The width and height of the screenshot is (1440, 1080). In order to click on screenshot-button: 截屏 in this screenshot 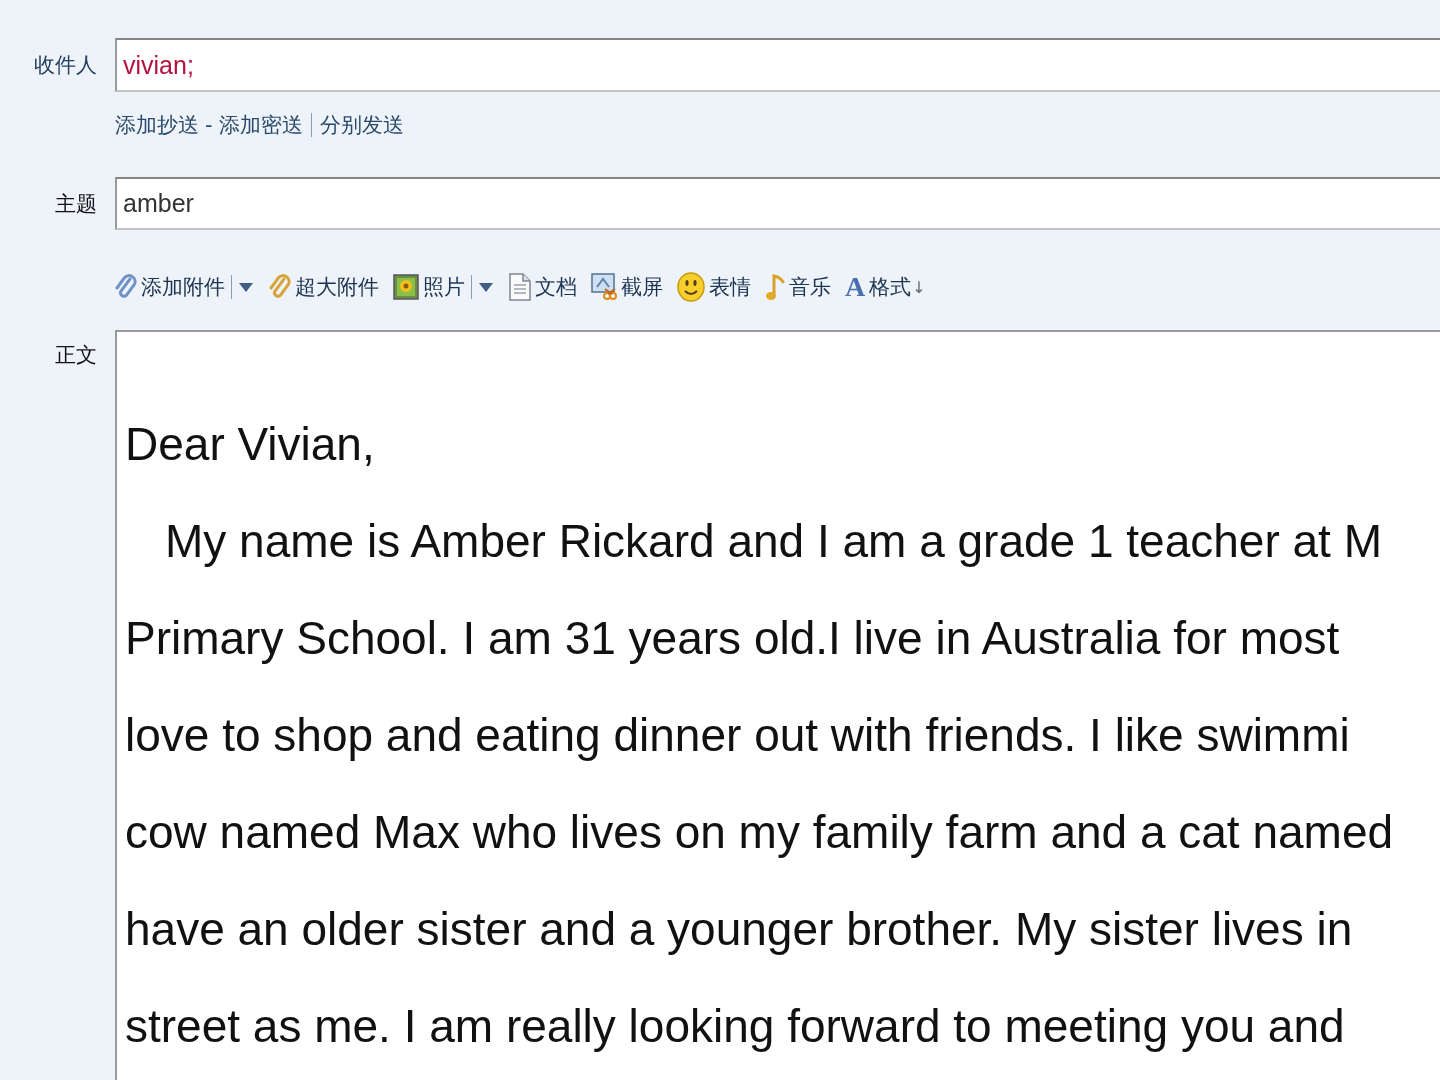, I will do `click(627, 287)`.